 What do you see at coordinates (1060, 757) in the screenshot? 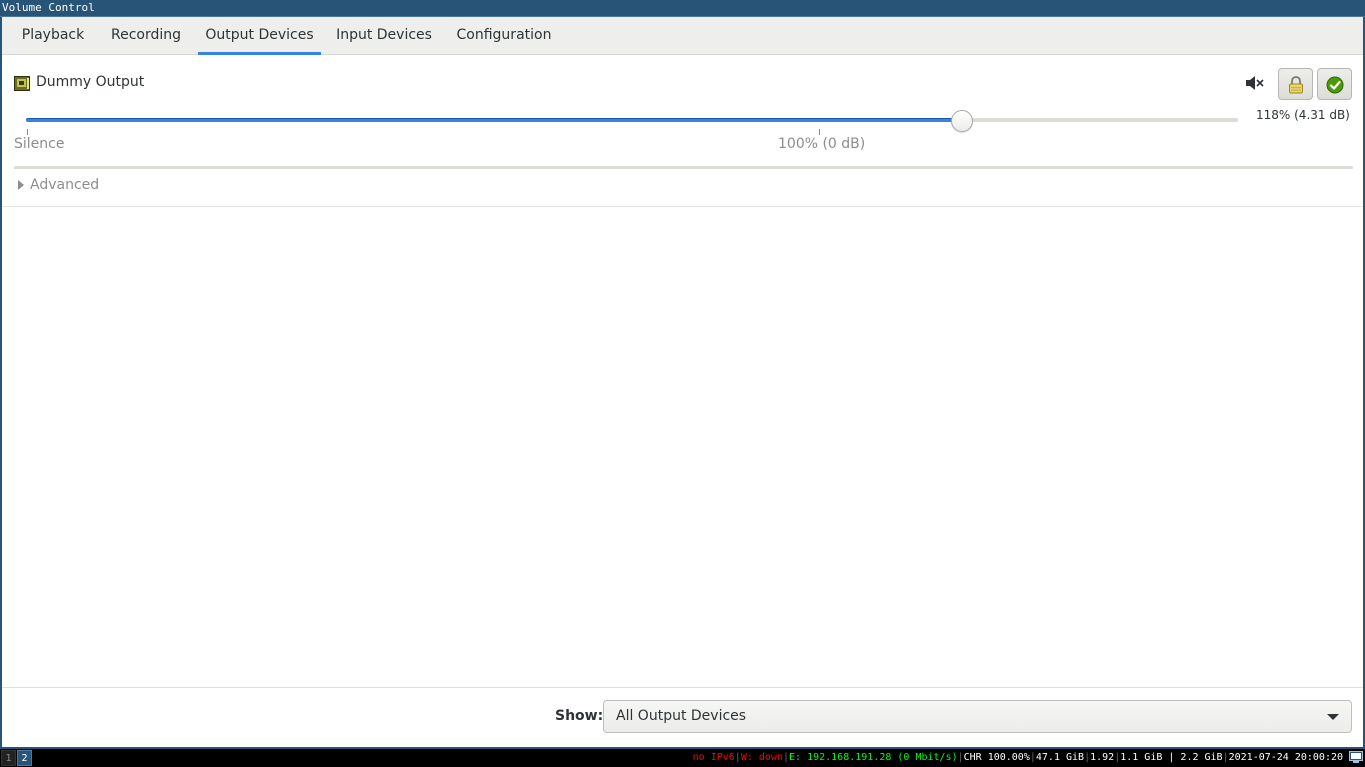
I see `status-block: 47.1 GiB` at bounding box center [1060, 757].